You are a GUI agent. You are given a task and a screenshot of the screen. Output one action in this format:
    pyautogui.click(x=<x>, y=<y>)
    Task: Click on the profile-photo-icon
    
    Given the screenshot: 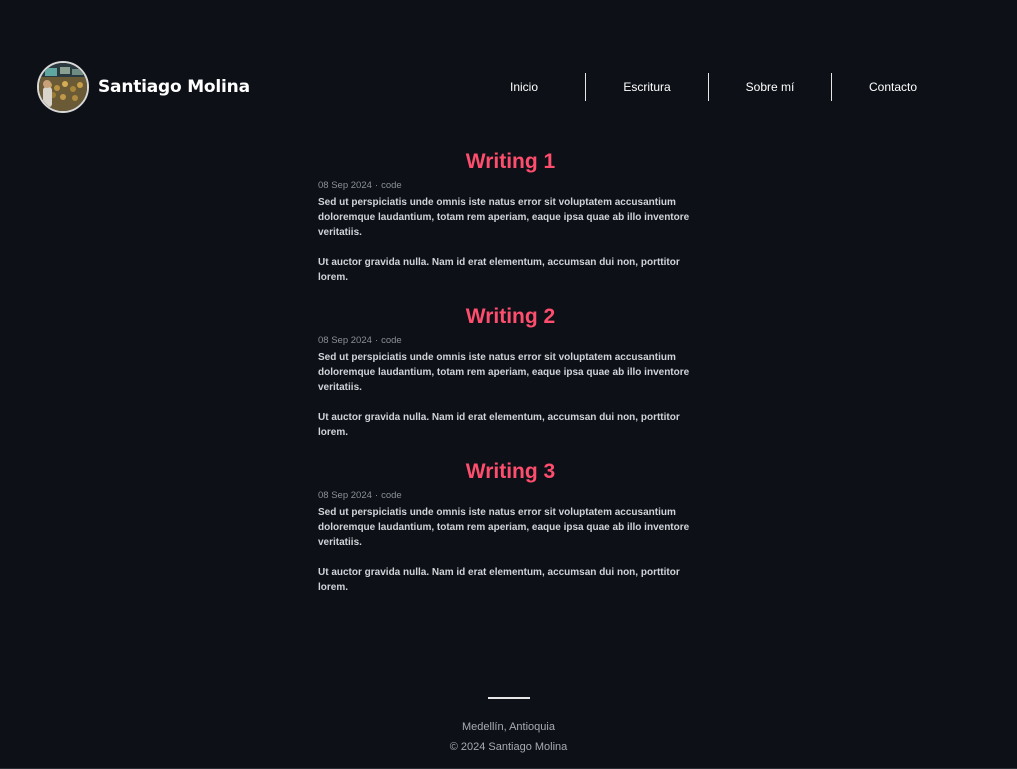 What is the action you would take?
    pyautogui.click(x=63, y=87)
    